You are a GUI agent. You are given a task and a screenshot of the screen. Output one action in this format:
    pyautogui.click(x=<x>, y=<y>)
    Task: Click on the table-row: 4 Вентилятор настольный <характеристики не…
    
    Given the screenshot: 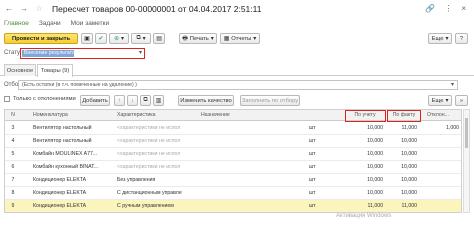 What is the action you would take?
    pyautogui.click(x=233, y=141)
    